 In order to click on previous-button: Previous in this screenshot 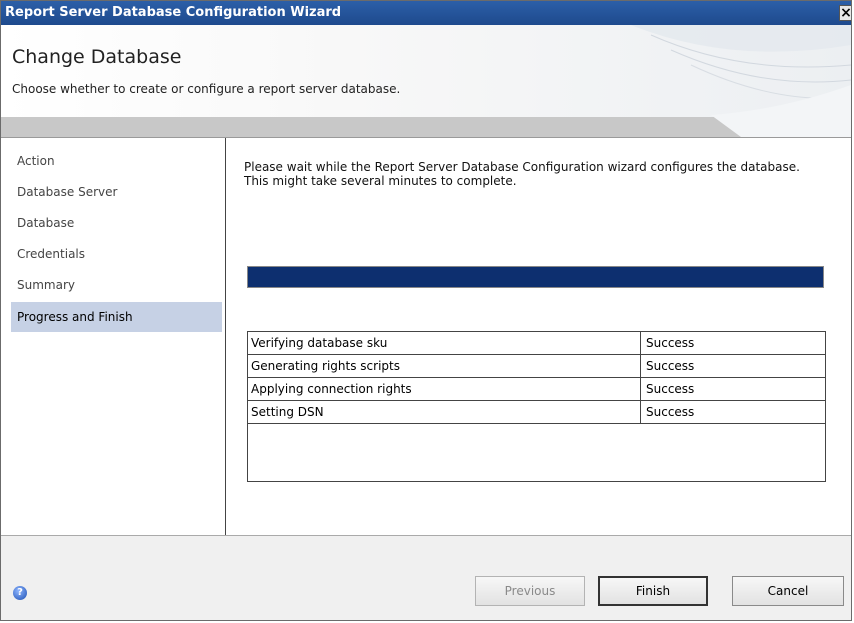, I will do `click(530, 591)`.